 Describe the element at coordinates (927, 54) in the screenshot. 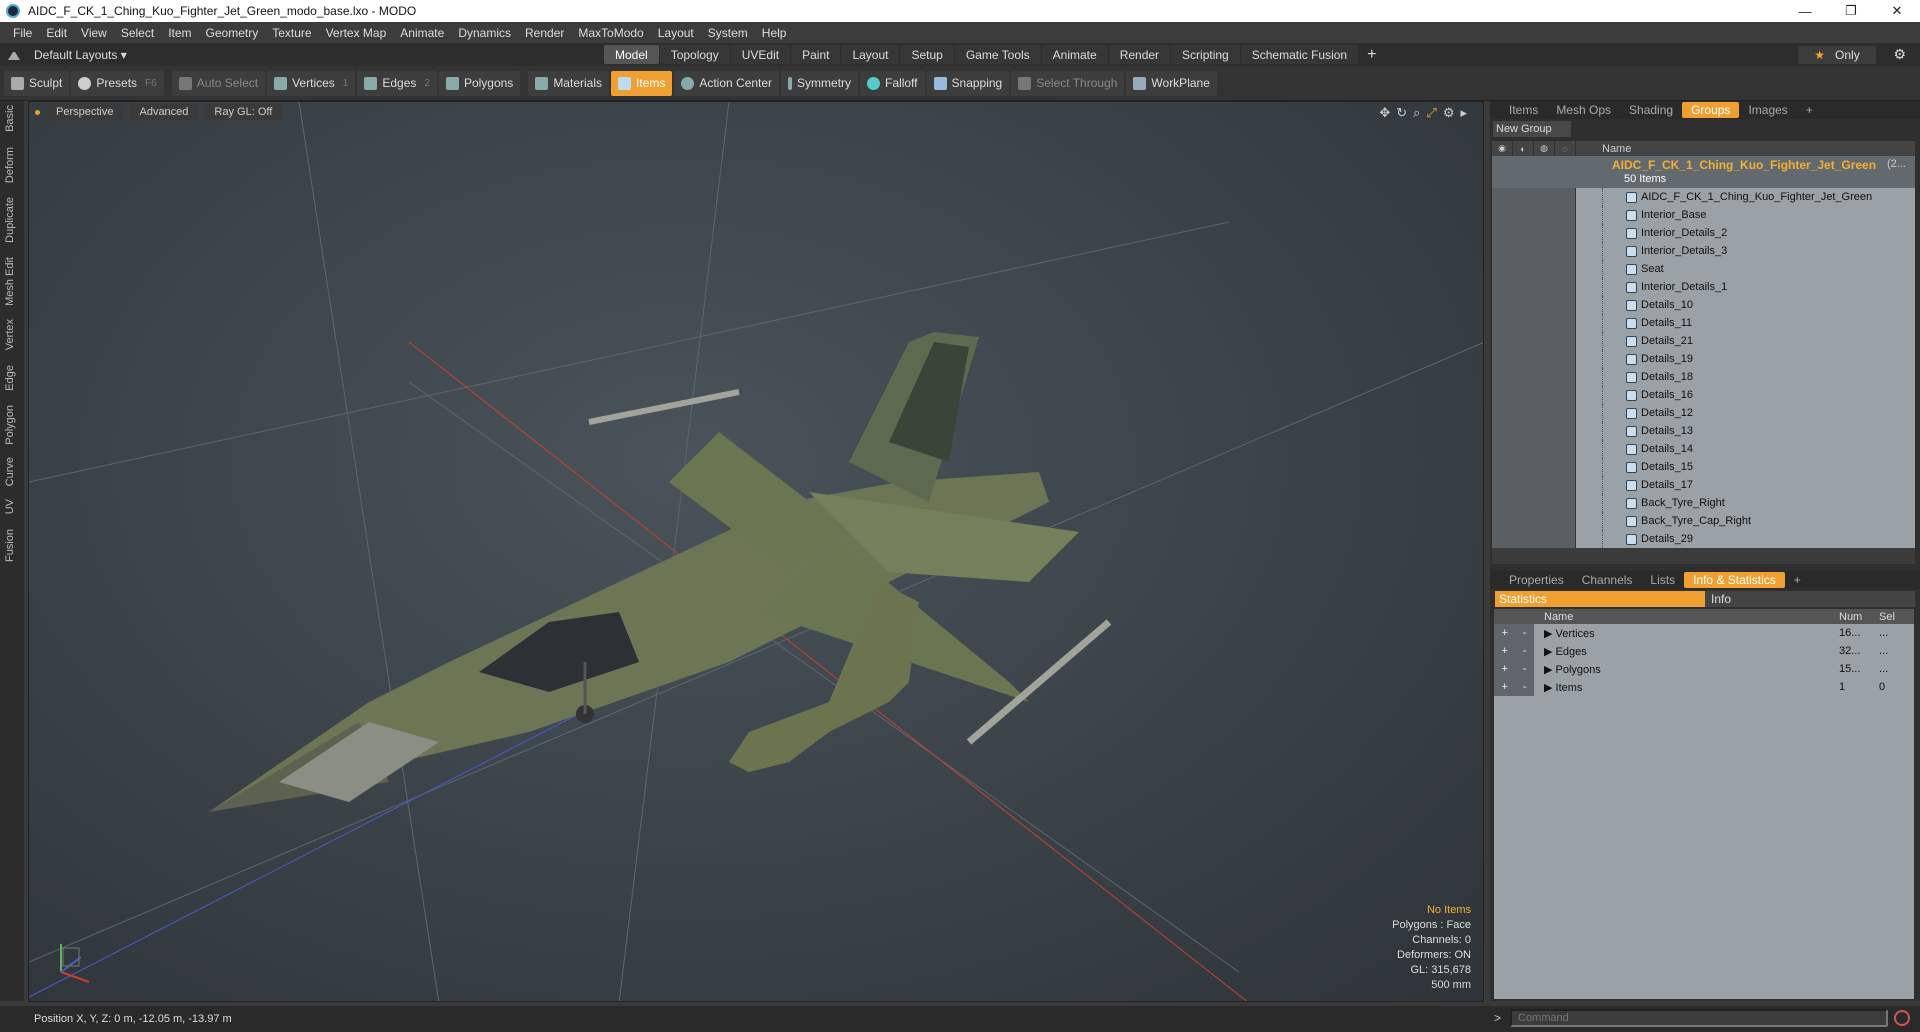

I see `tab-setup: Setup` at that location.